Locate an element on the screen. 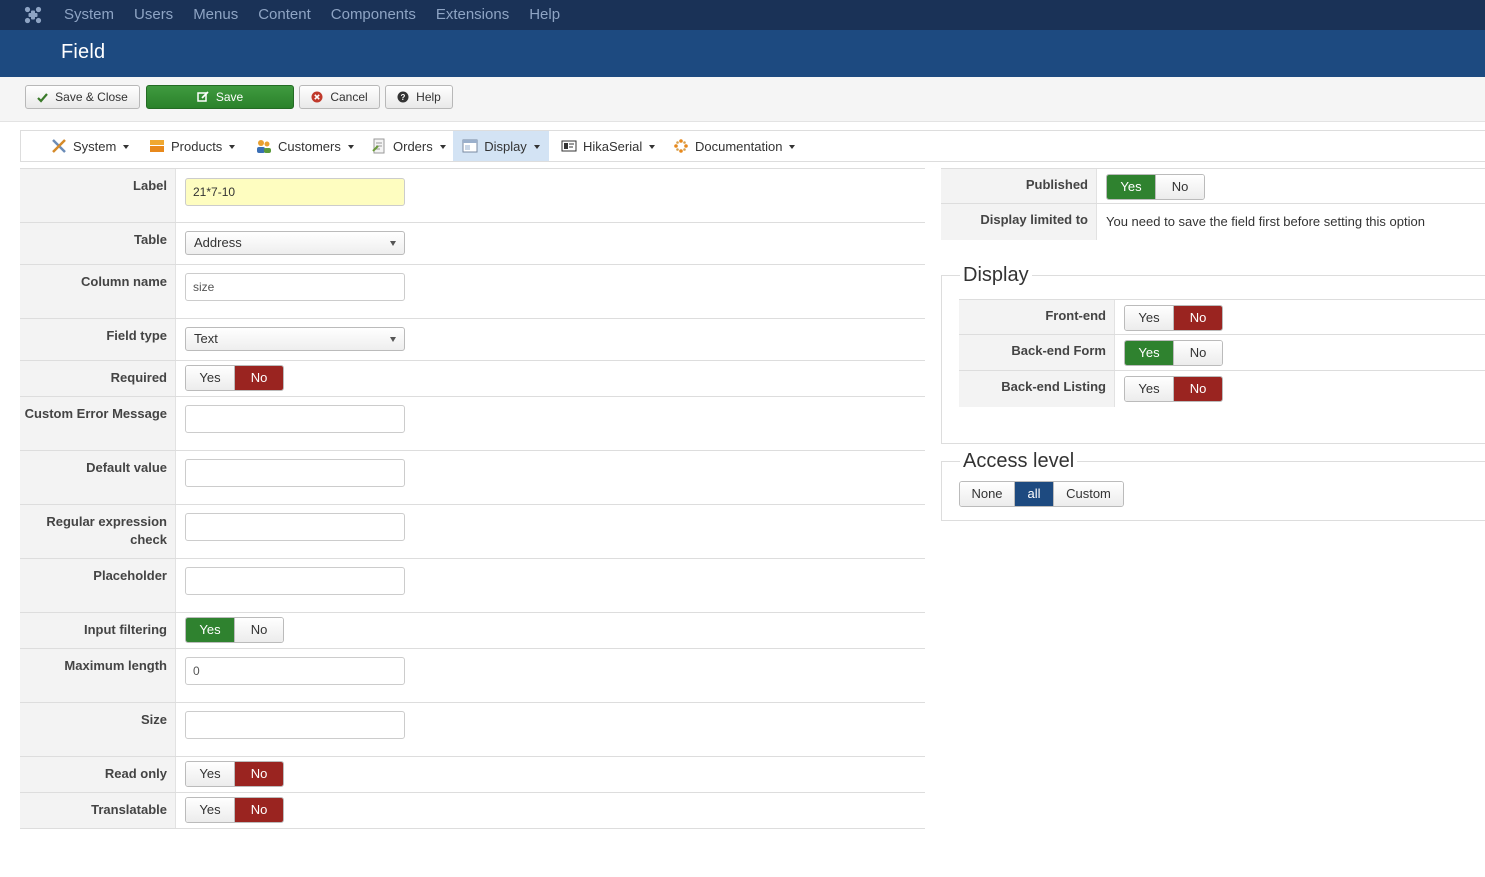  backend-form-yes: Yes is located at coordinates (1149, 353).